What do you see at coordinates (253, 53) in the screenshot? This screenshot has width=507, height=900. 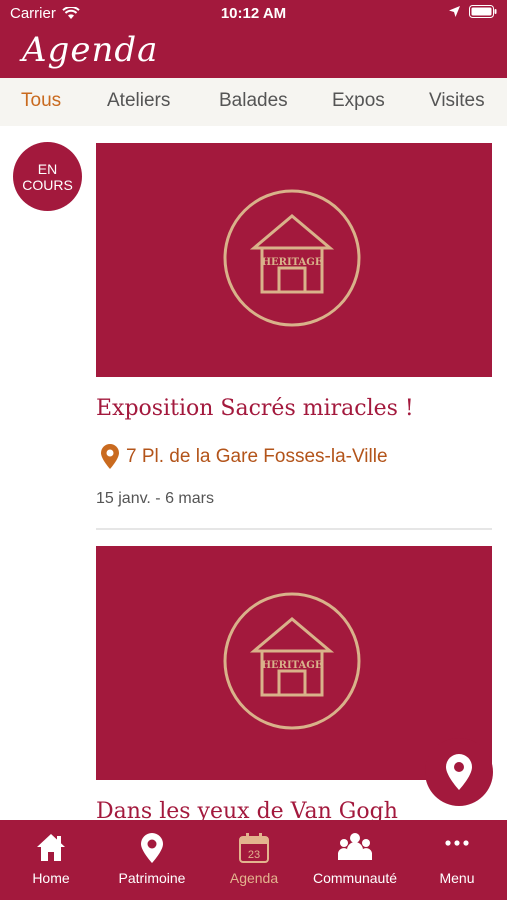 I see `app-header: Agenda` at bounding box center [253, 53].